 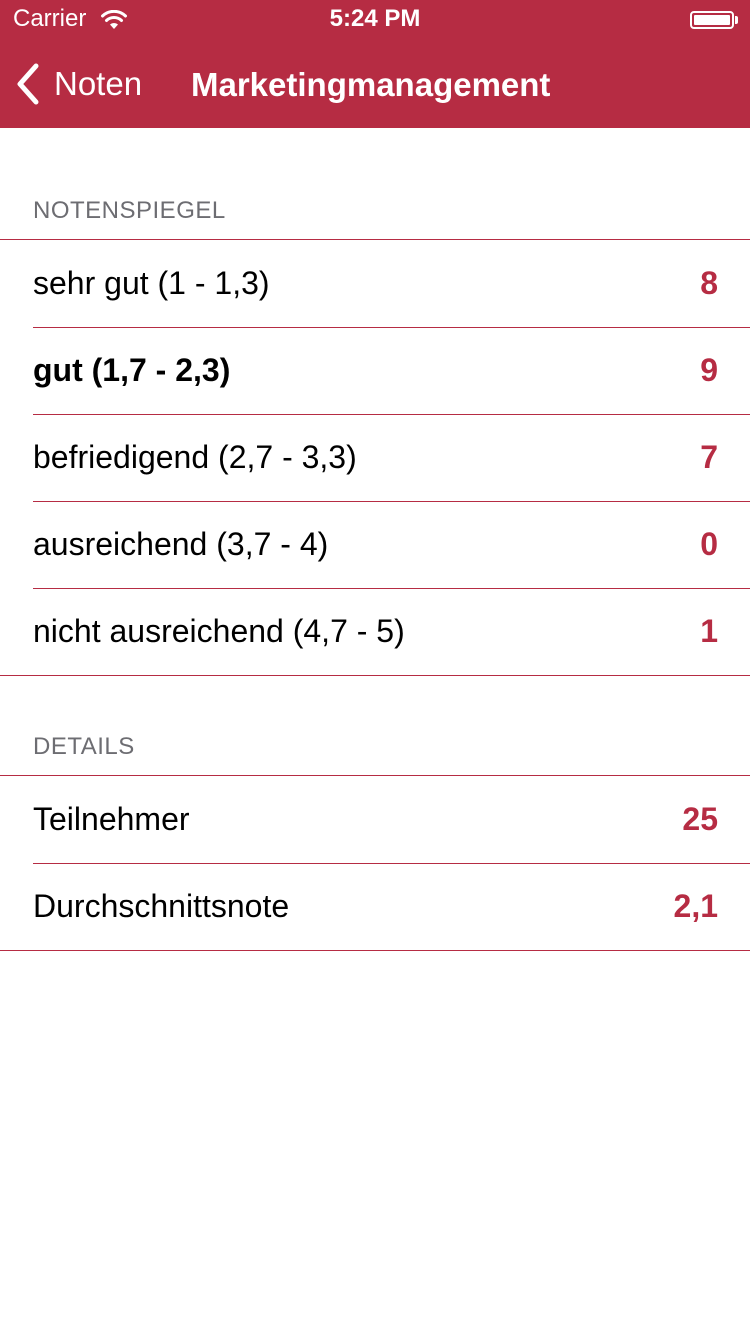 What do you see at coordinates (161, 906) in the screenshot?
I see `detail-label: Durchschnittsnote` at bounding box center [161, 906].